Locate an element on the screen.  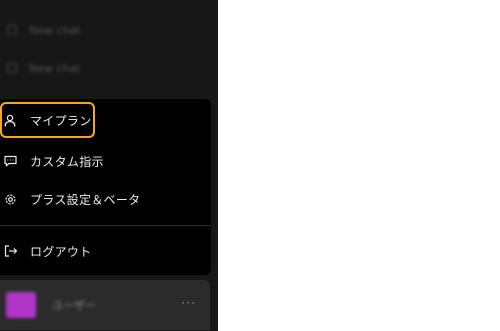
avatar is located at coordinates (21, 305).